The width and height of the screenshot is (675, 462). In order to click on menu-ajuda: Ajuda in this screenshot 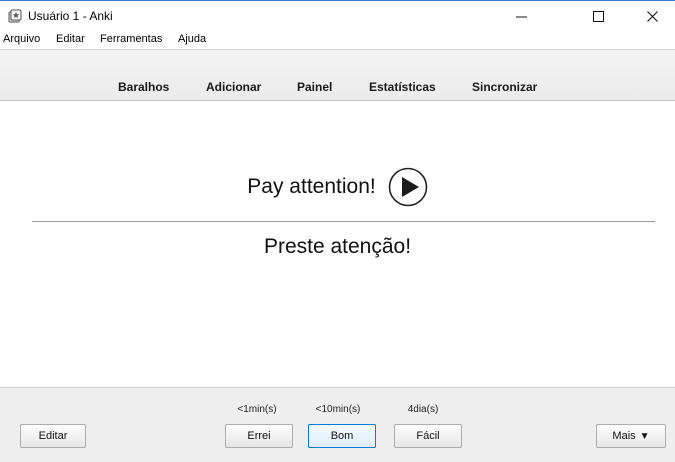, I will do `click(192, 39)`.